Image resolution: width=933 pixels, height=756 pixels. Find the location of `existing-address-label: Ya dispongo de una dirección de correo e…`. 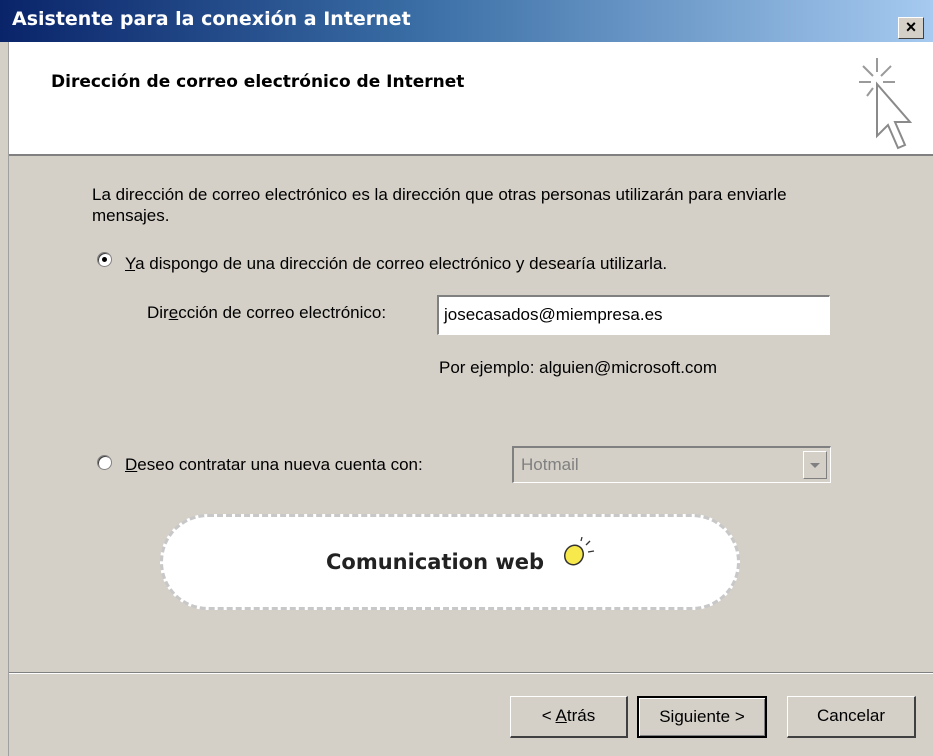

existing-address-label: Ya dispongo de una dirección de correo e… is located at coordinates (396, 264).